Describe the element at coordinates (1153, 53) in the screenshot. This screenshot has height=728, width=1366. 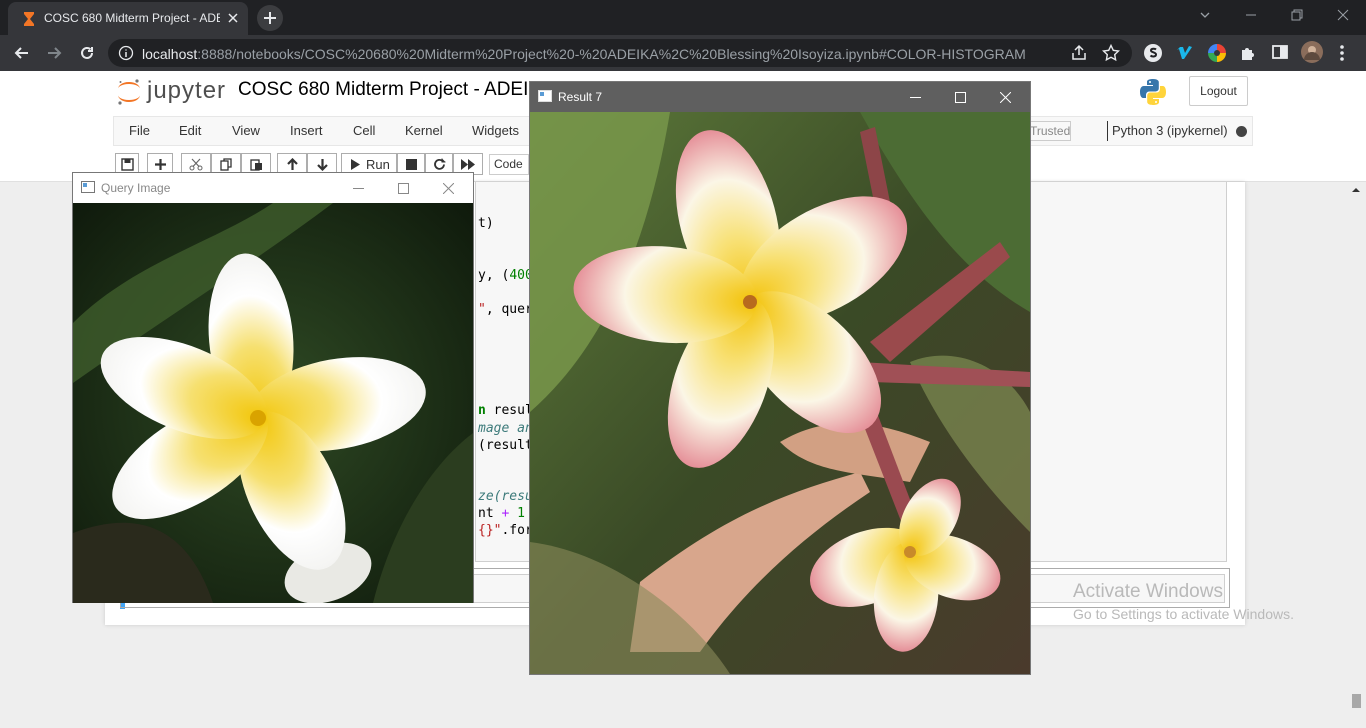
I see `extension-s-icon` at that location.